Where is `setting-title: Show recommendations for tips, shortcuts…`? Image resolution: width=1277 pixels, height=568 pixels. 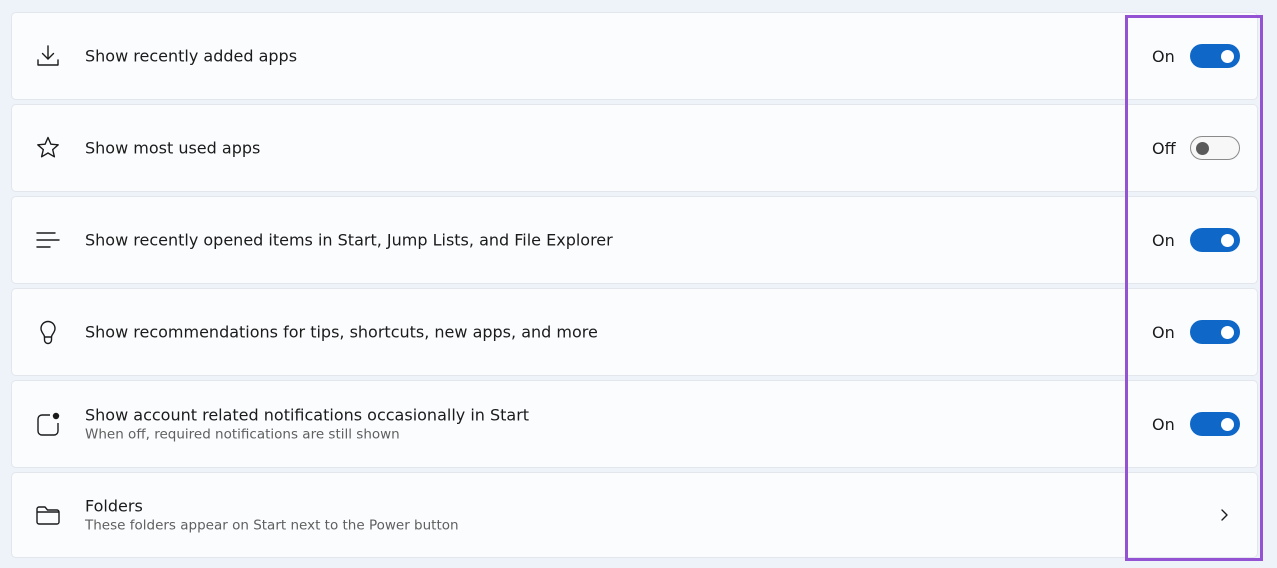
setting-title: Show recommendations for tips, shortcuts… is located at coordinates (341, 332).